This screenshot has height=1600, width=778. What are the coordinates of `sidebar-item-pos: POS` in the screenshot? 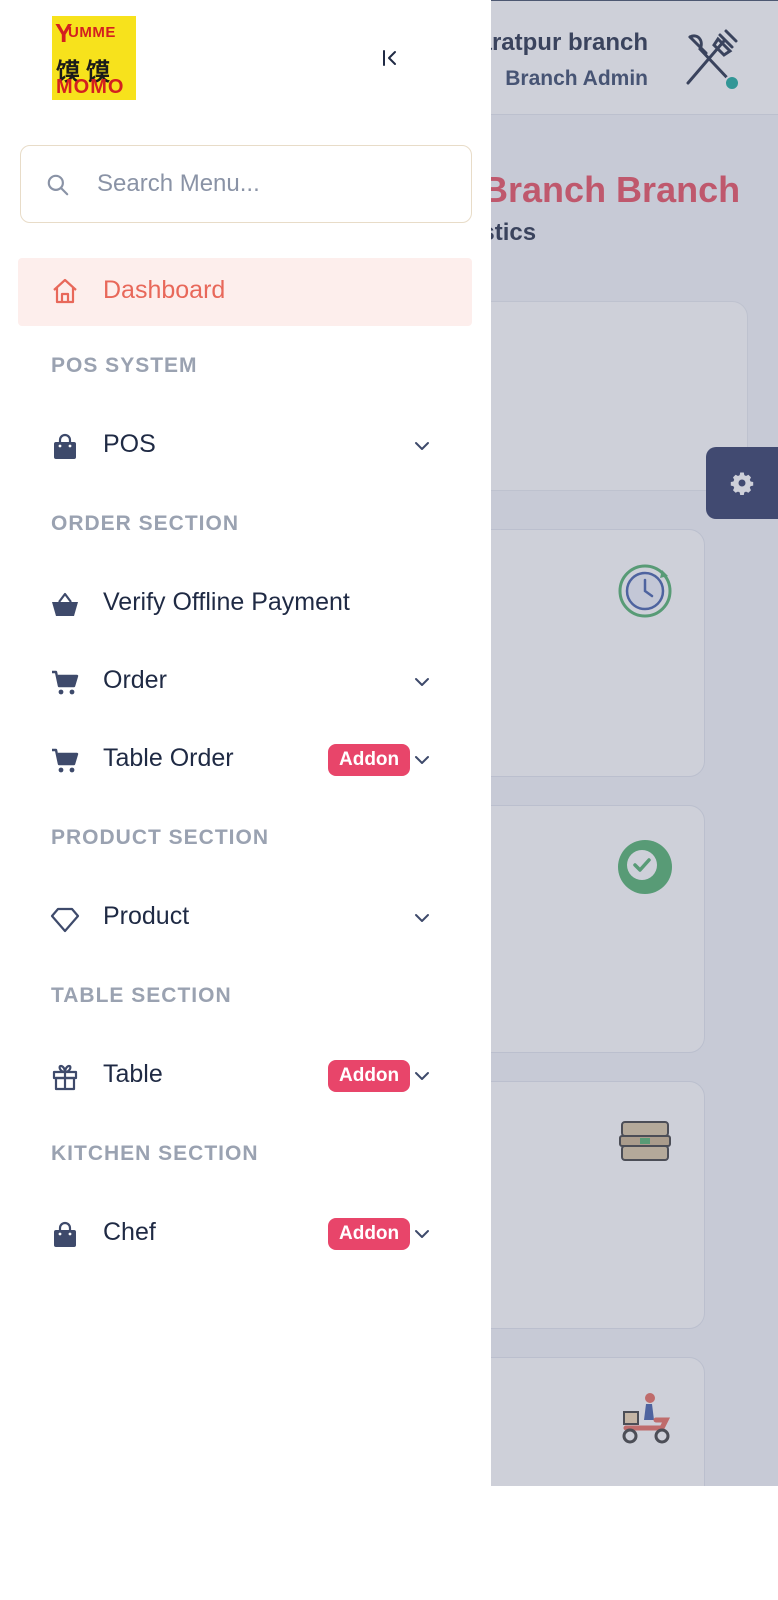 It's located at (245, 446).